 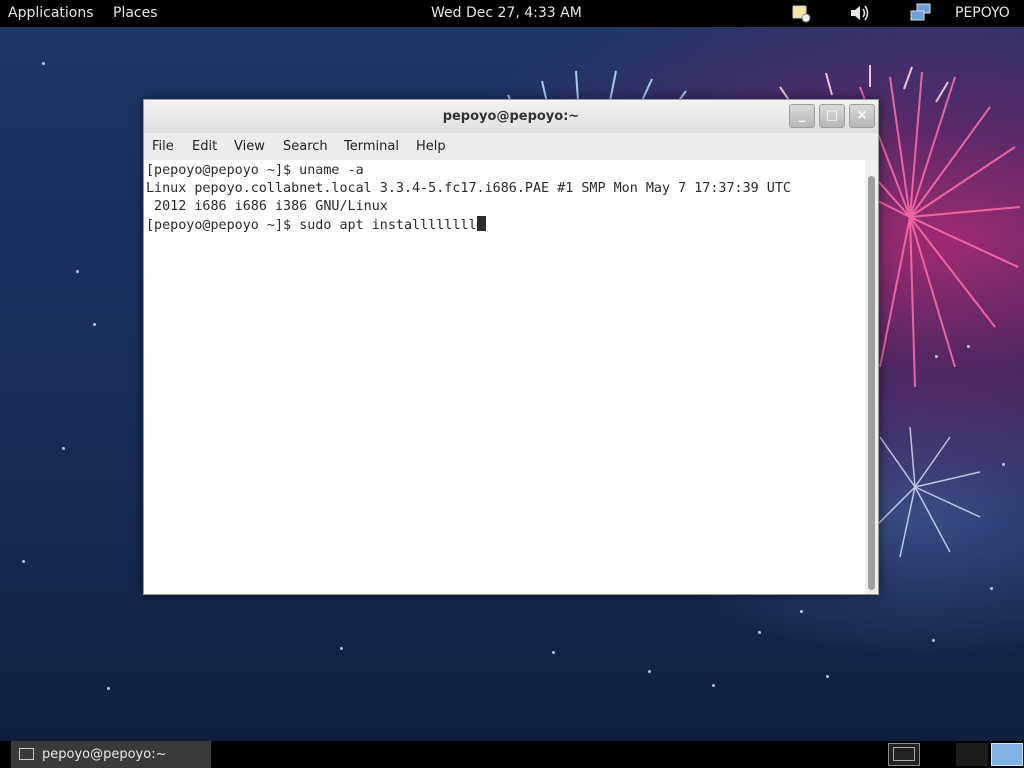 What do you see at coordinates (802, 116) in the screenshot?
I see `minimize-button: _` at bounding box center [802, 116].